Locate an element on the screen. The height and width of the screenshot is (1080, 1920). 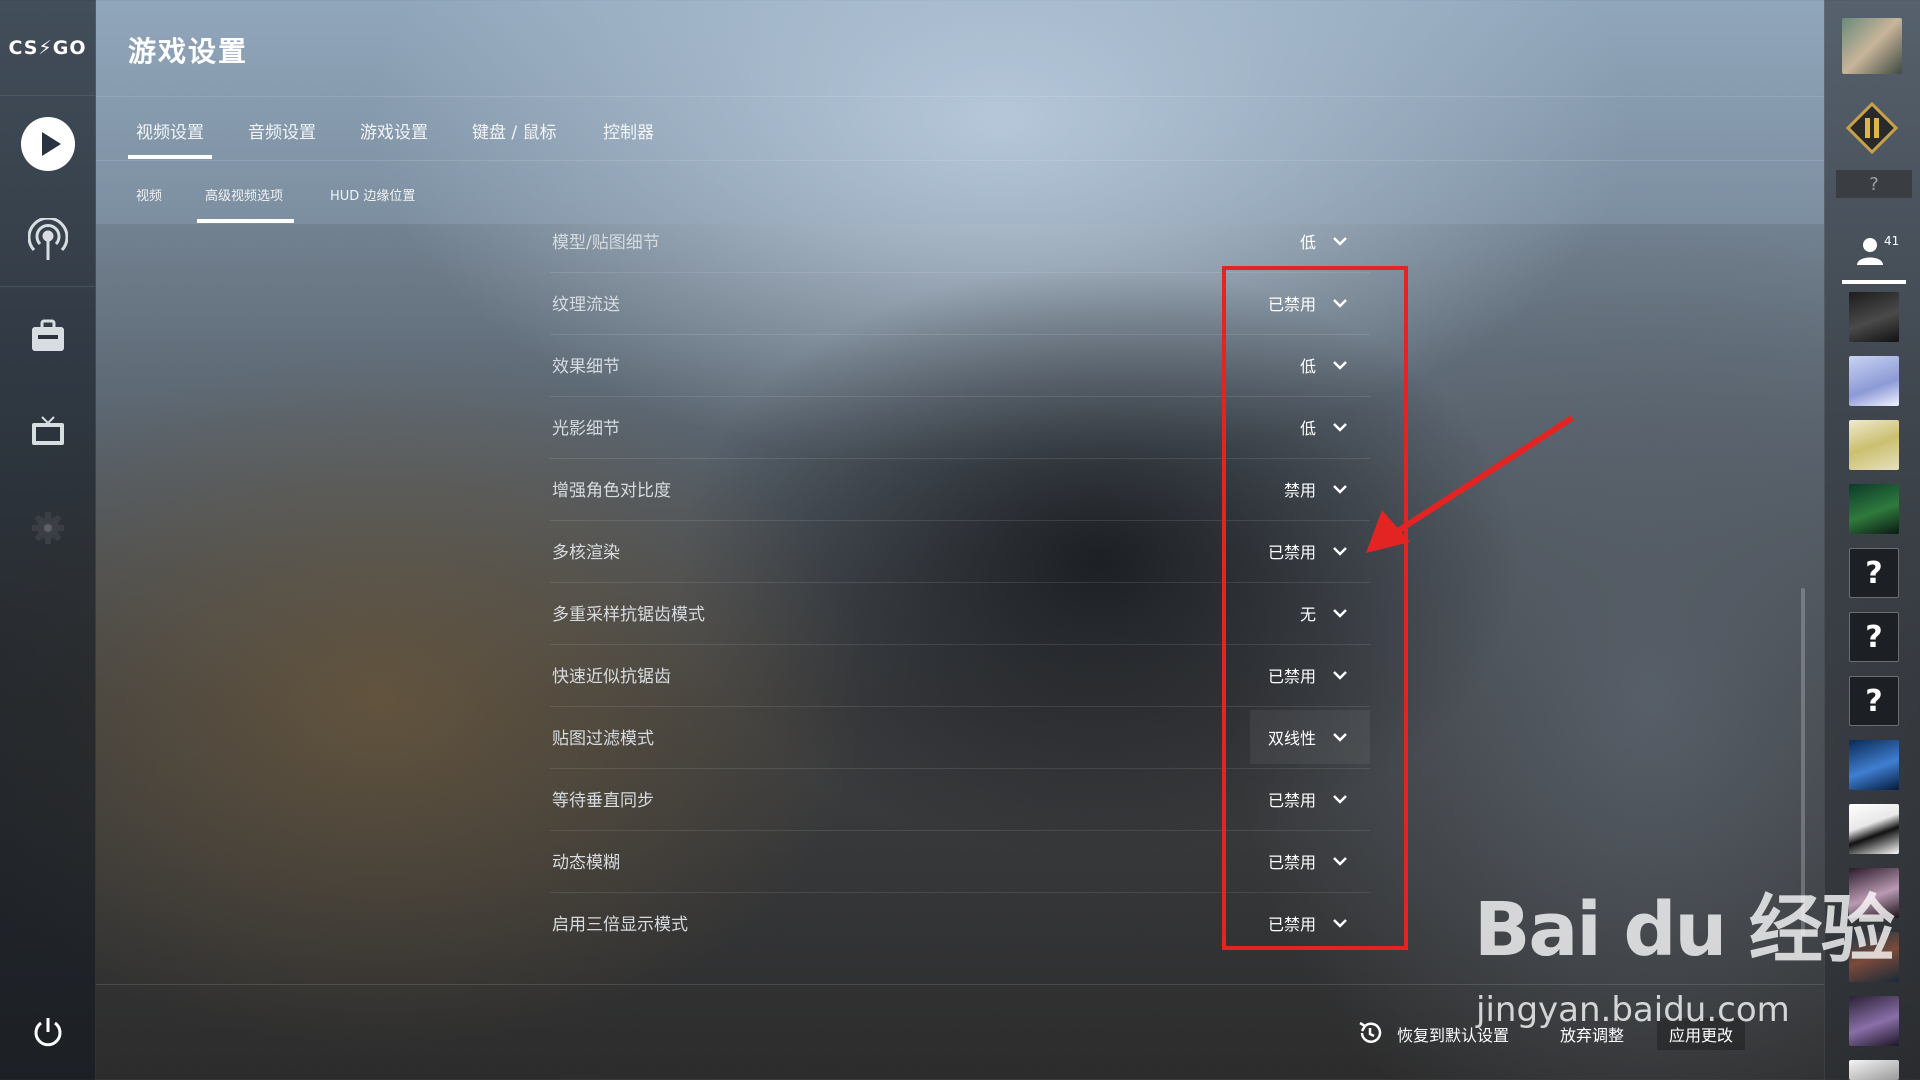
profile-avatar is located at coordinates (1872, 46).